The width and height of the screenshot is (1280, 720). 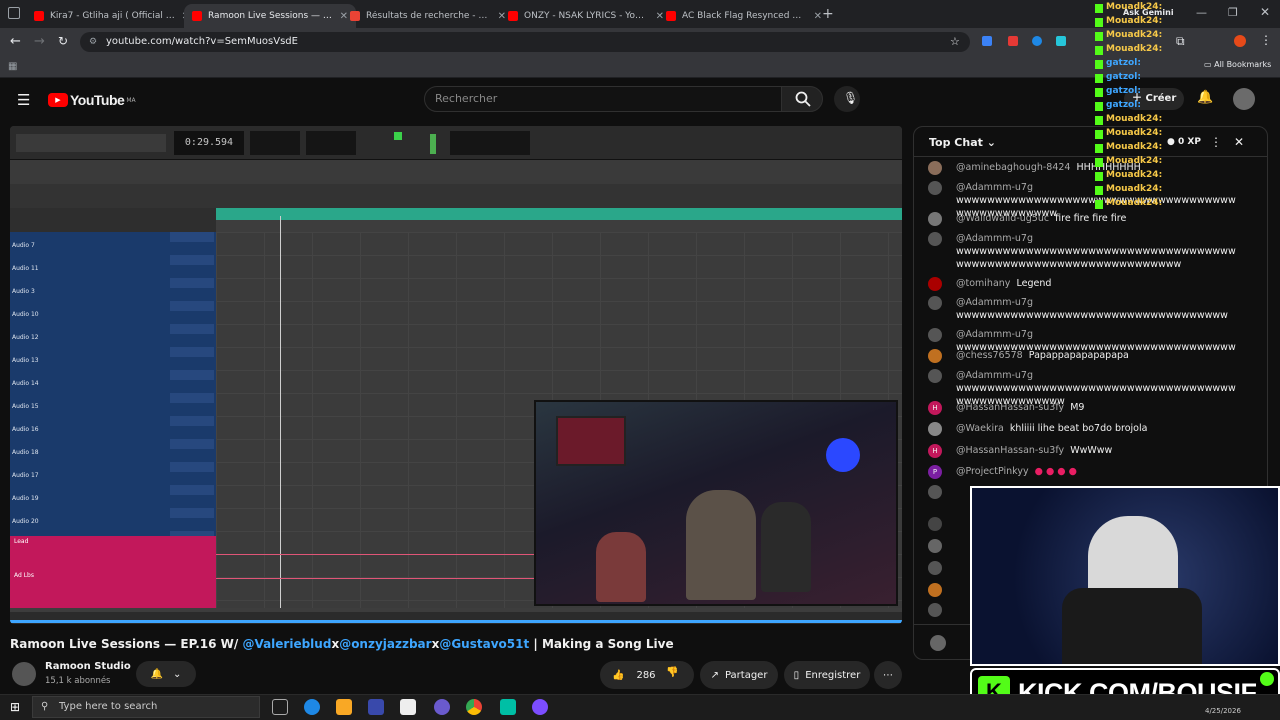 I want to click on save-button: ▯ Enregistrer, so click(x=827, y=675).